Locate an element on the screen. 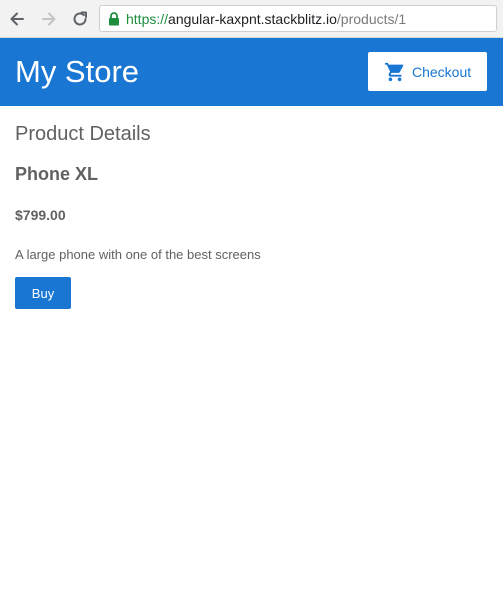 Image resolution: width=503 pixels, height=594 pixels. app-header: My Store Checkout is located at coordinates (251, 72).